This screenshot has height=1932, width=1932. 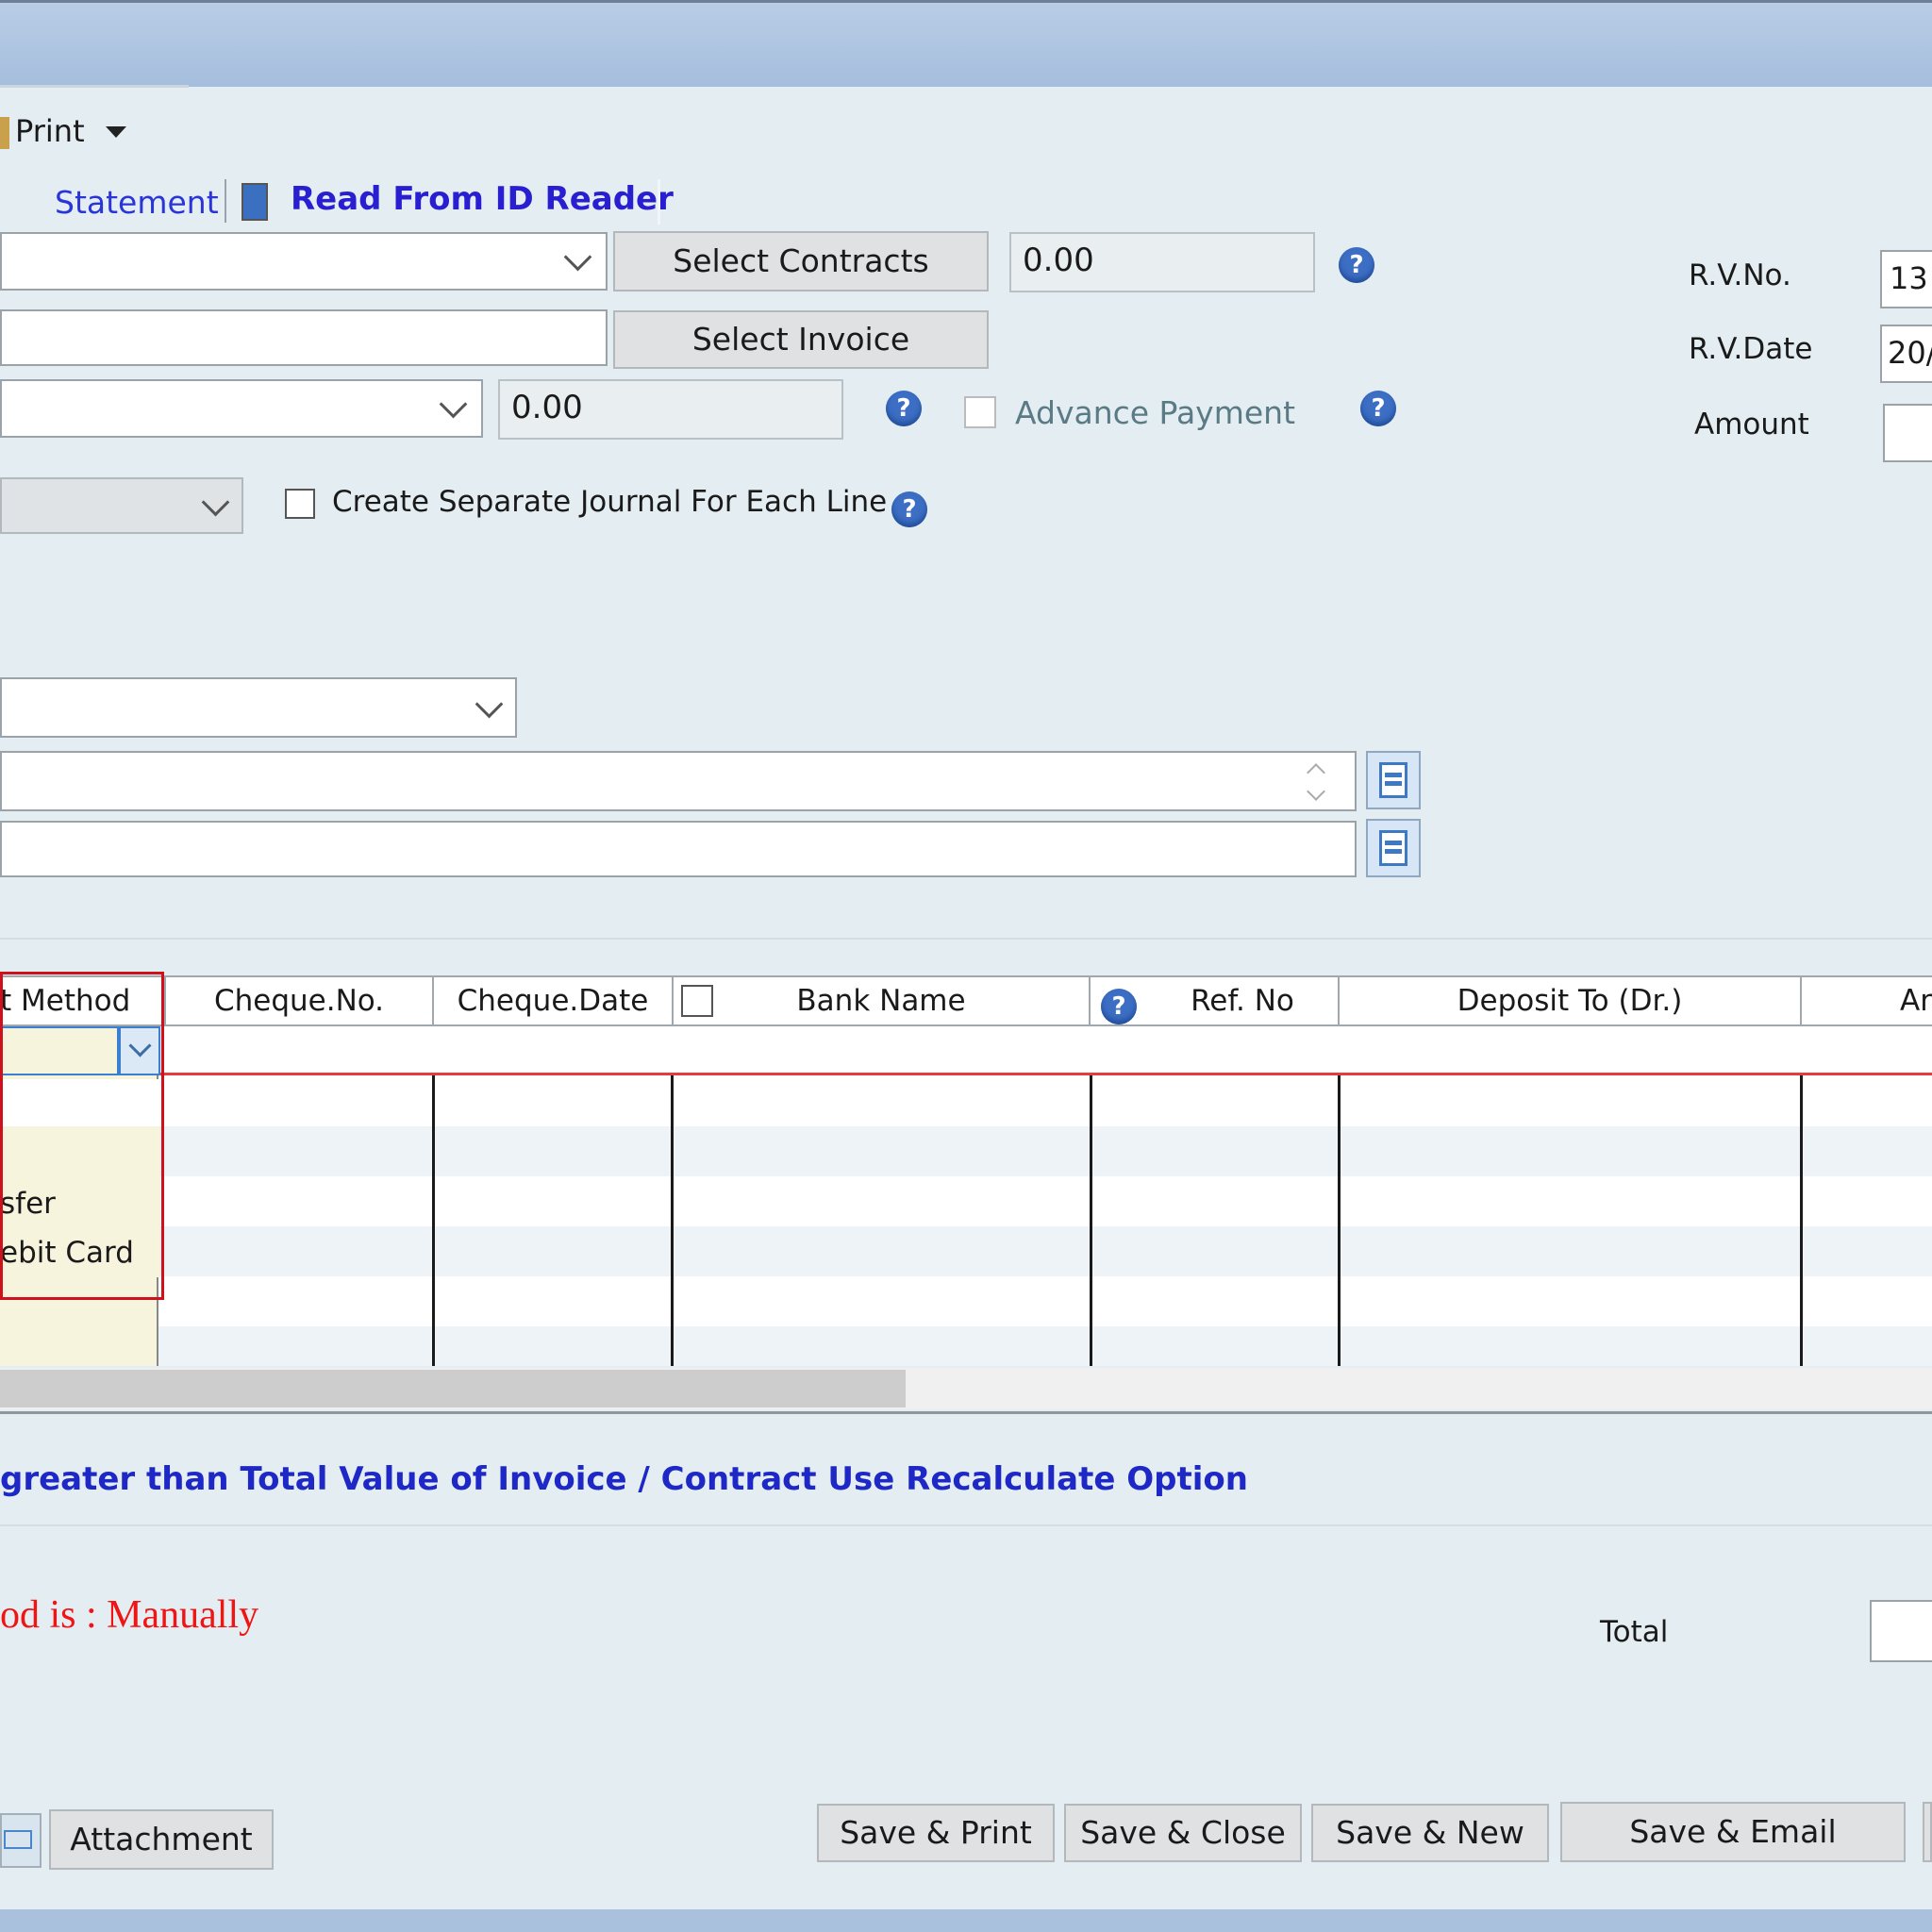 I want to click on column-cheque-date: Cheque.Date, so click(x=554, y=1001).